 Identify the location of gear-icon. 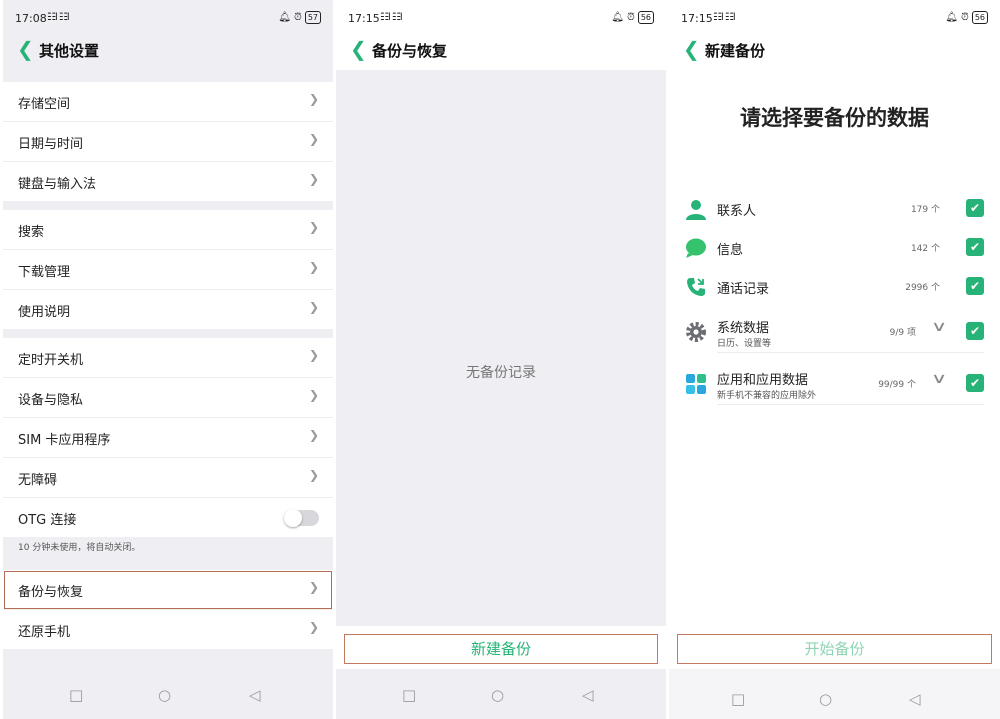
(696, 332).